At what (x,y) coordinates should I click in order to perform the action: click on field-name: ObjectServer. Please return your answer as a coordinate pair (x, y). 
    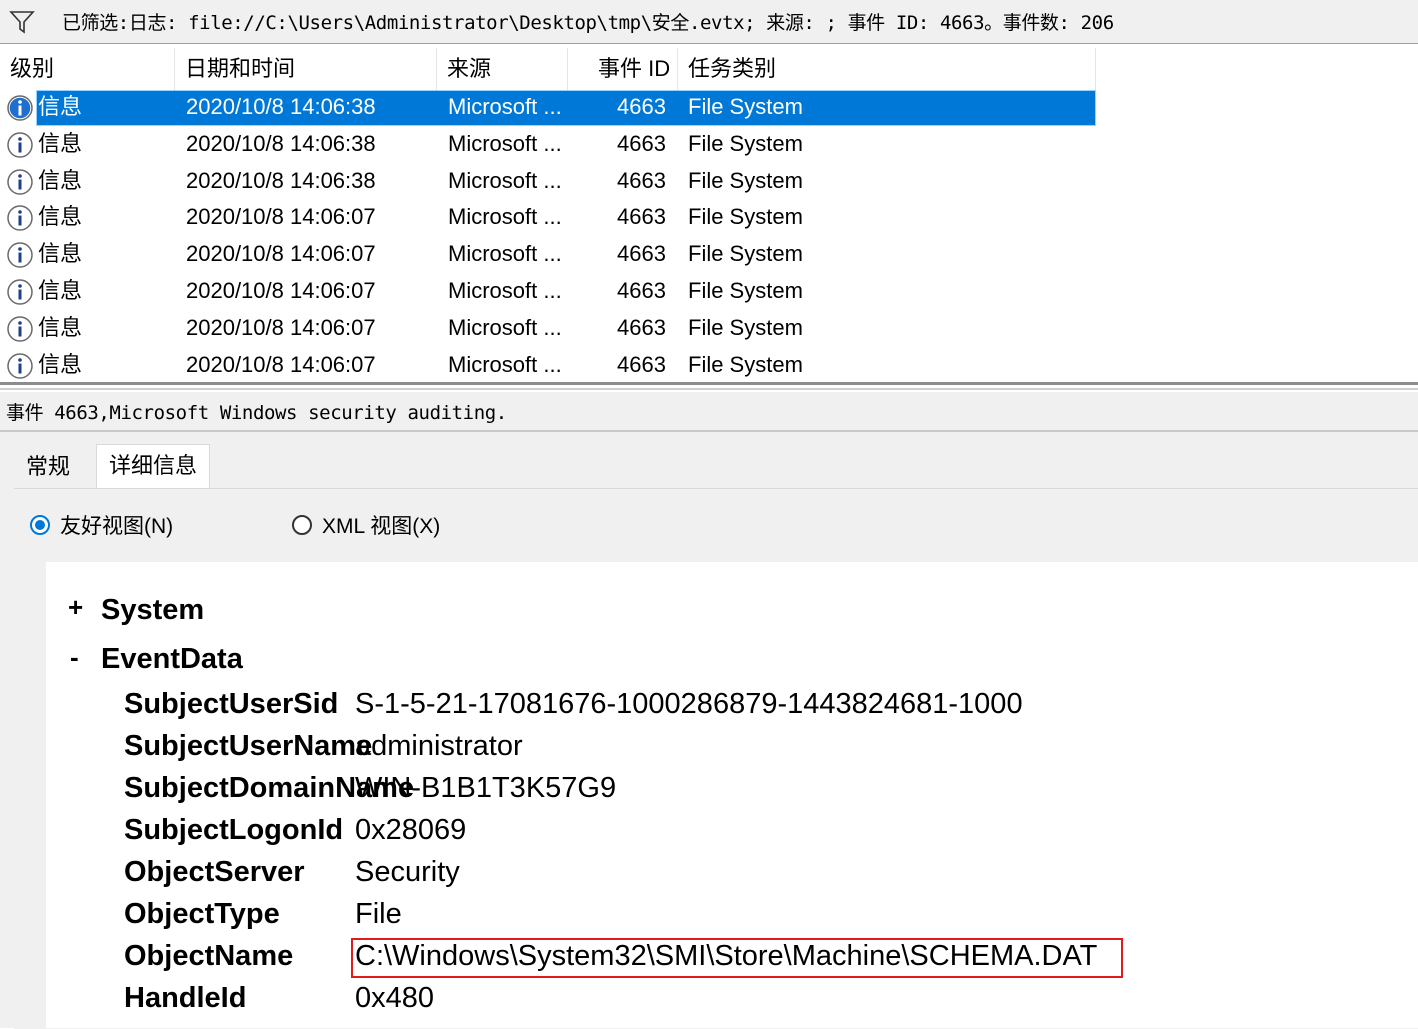
    Looking at the image, I should click on (214, 872).